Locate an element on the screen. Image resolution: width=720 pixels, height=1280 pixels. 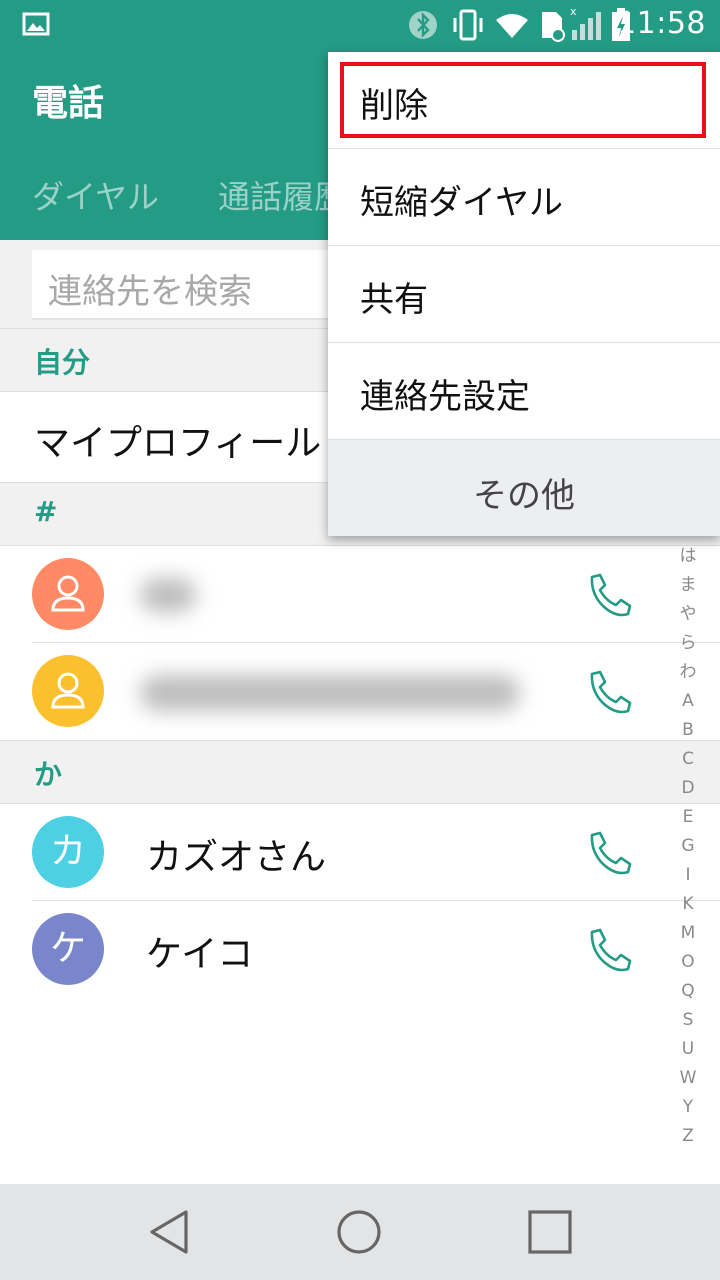
bluetooth-icon is located at coordinates (423, 25).